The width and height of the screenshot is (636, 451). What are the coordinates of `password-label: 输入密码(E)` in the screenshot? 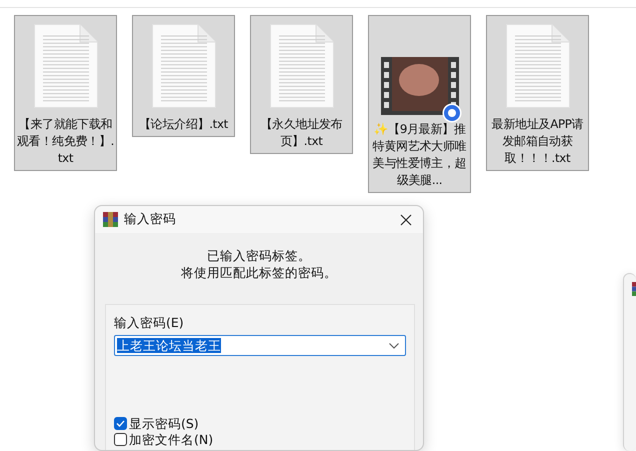 It's located at (149, 323).